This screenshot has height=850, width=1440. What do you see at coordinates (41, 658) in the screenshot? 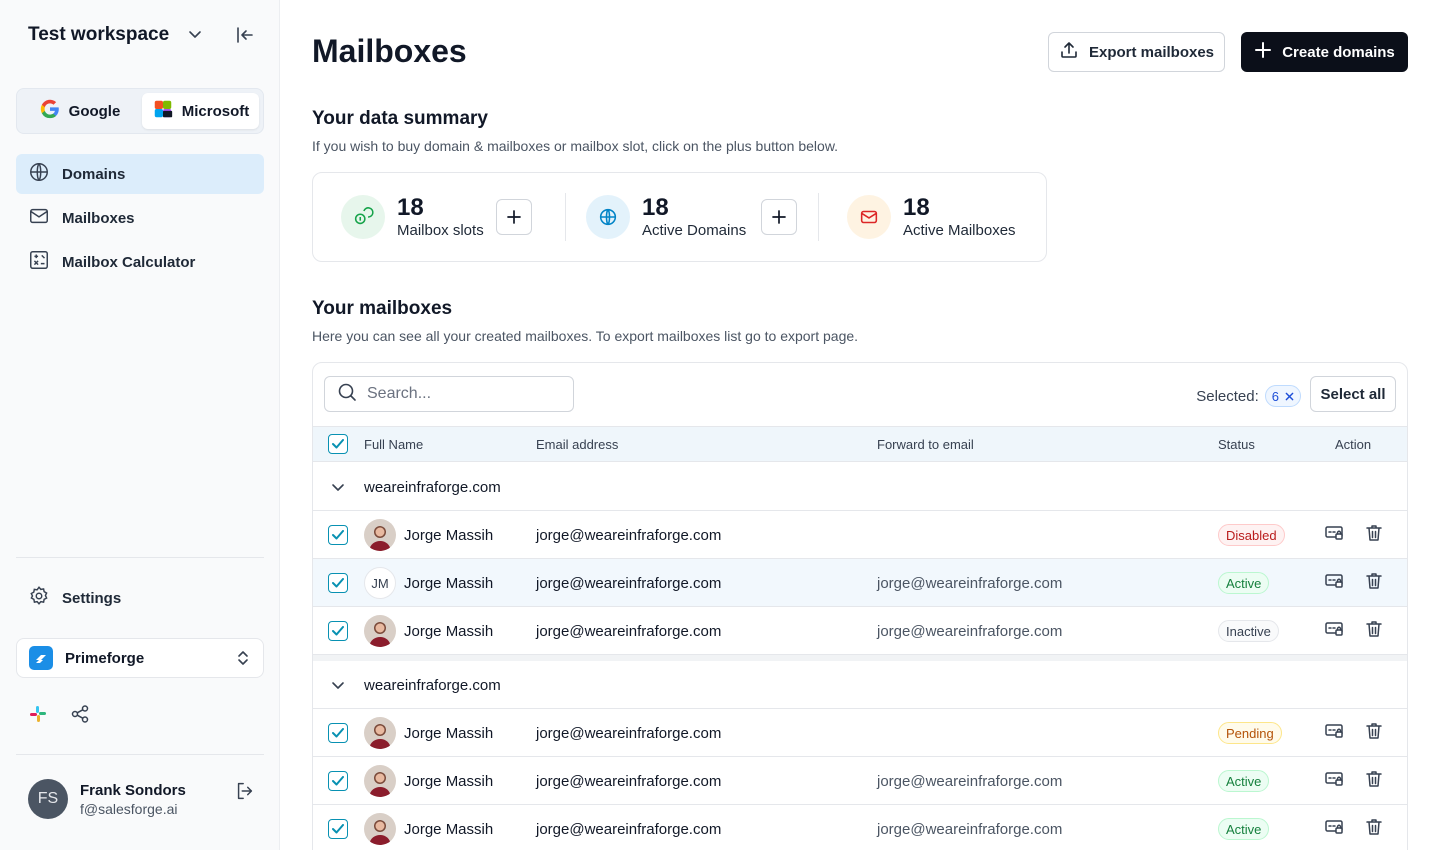
I see `primeforge-logo-icon` at bounding box center [41, 658].